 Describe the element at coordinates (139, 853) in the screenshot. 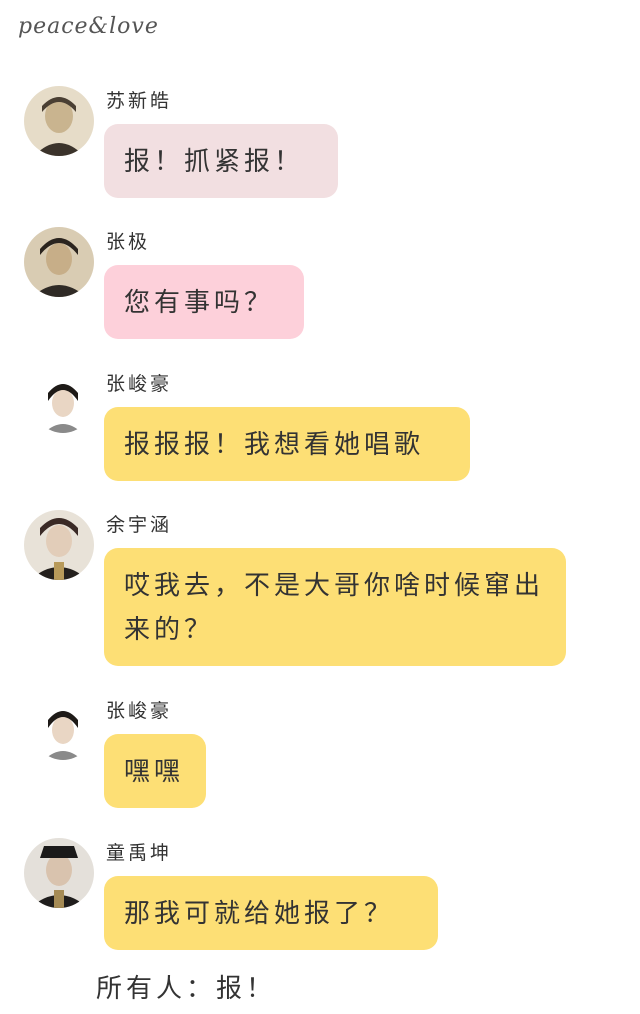

I see `sender-name: 童禹坤` at that location.